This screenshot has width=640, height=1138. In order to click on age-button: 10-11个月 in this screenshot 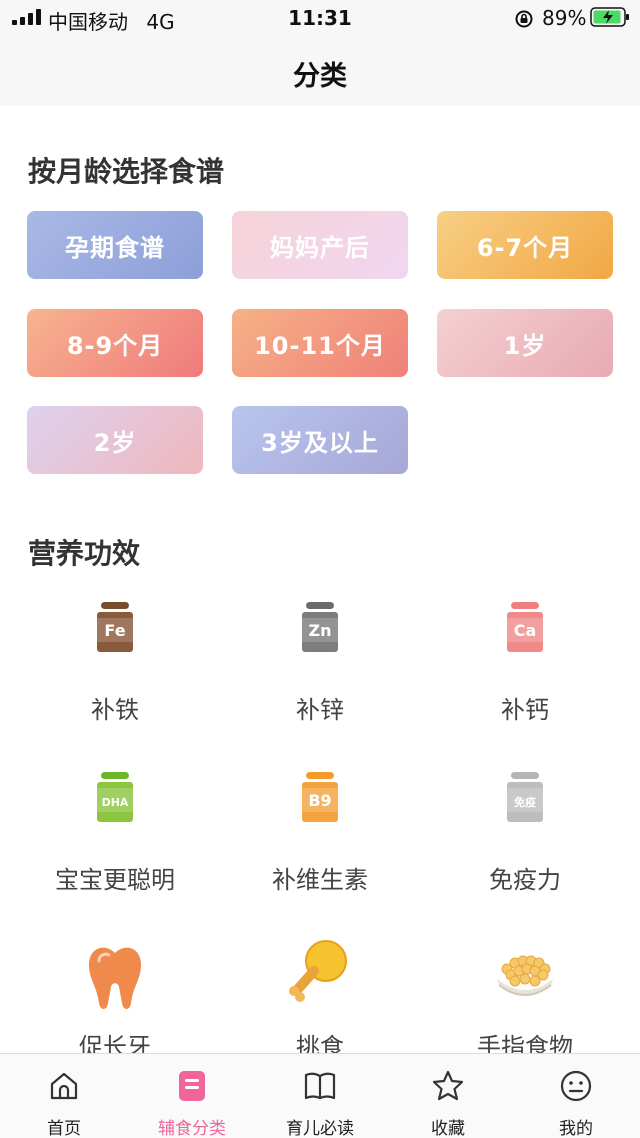, I will do `click(320, 343)`.